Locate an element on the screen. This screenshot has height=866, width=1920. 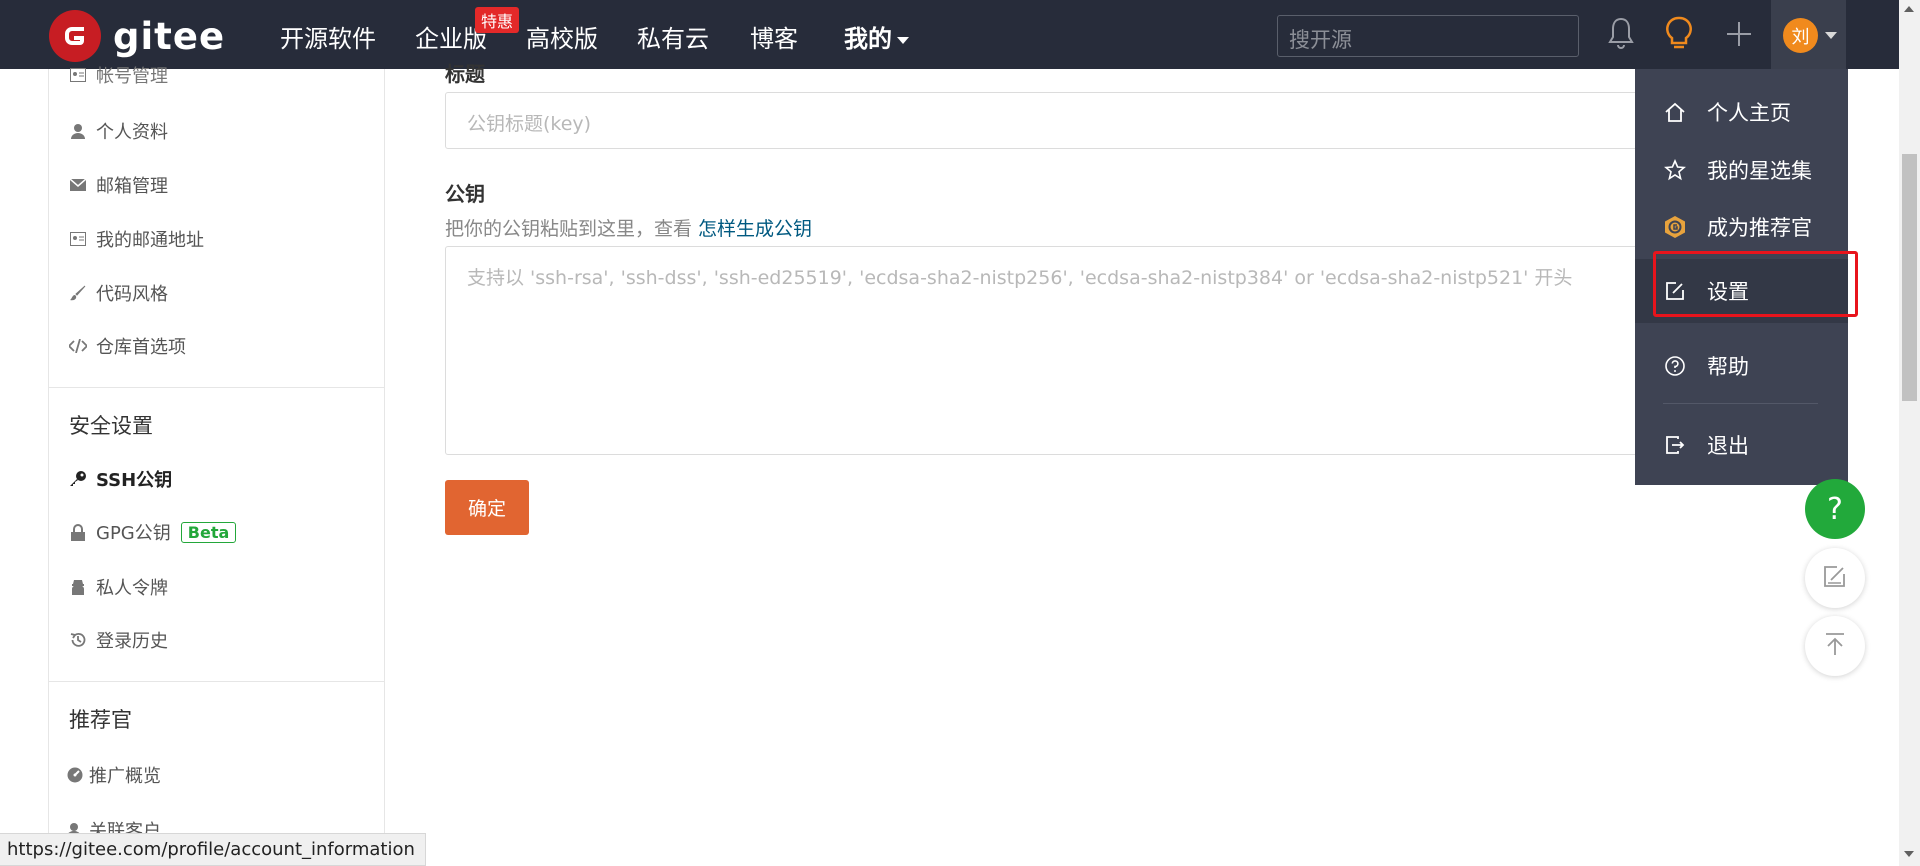
settings-highlight-frame is located at coordinates (1755, 284).